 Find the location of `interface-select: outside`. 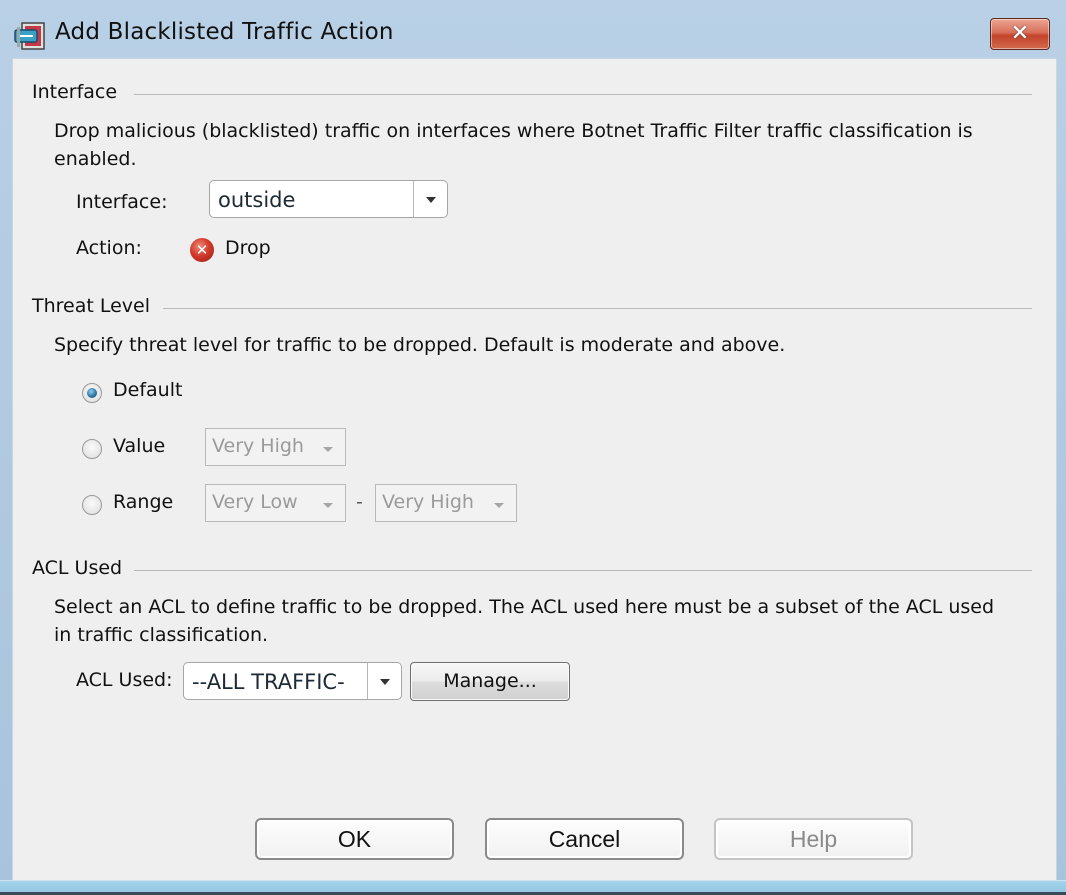

interface-select: outside is located at coordinates (328, 199).